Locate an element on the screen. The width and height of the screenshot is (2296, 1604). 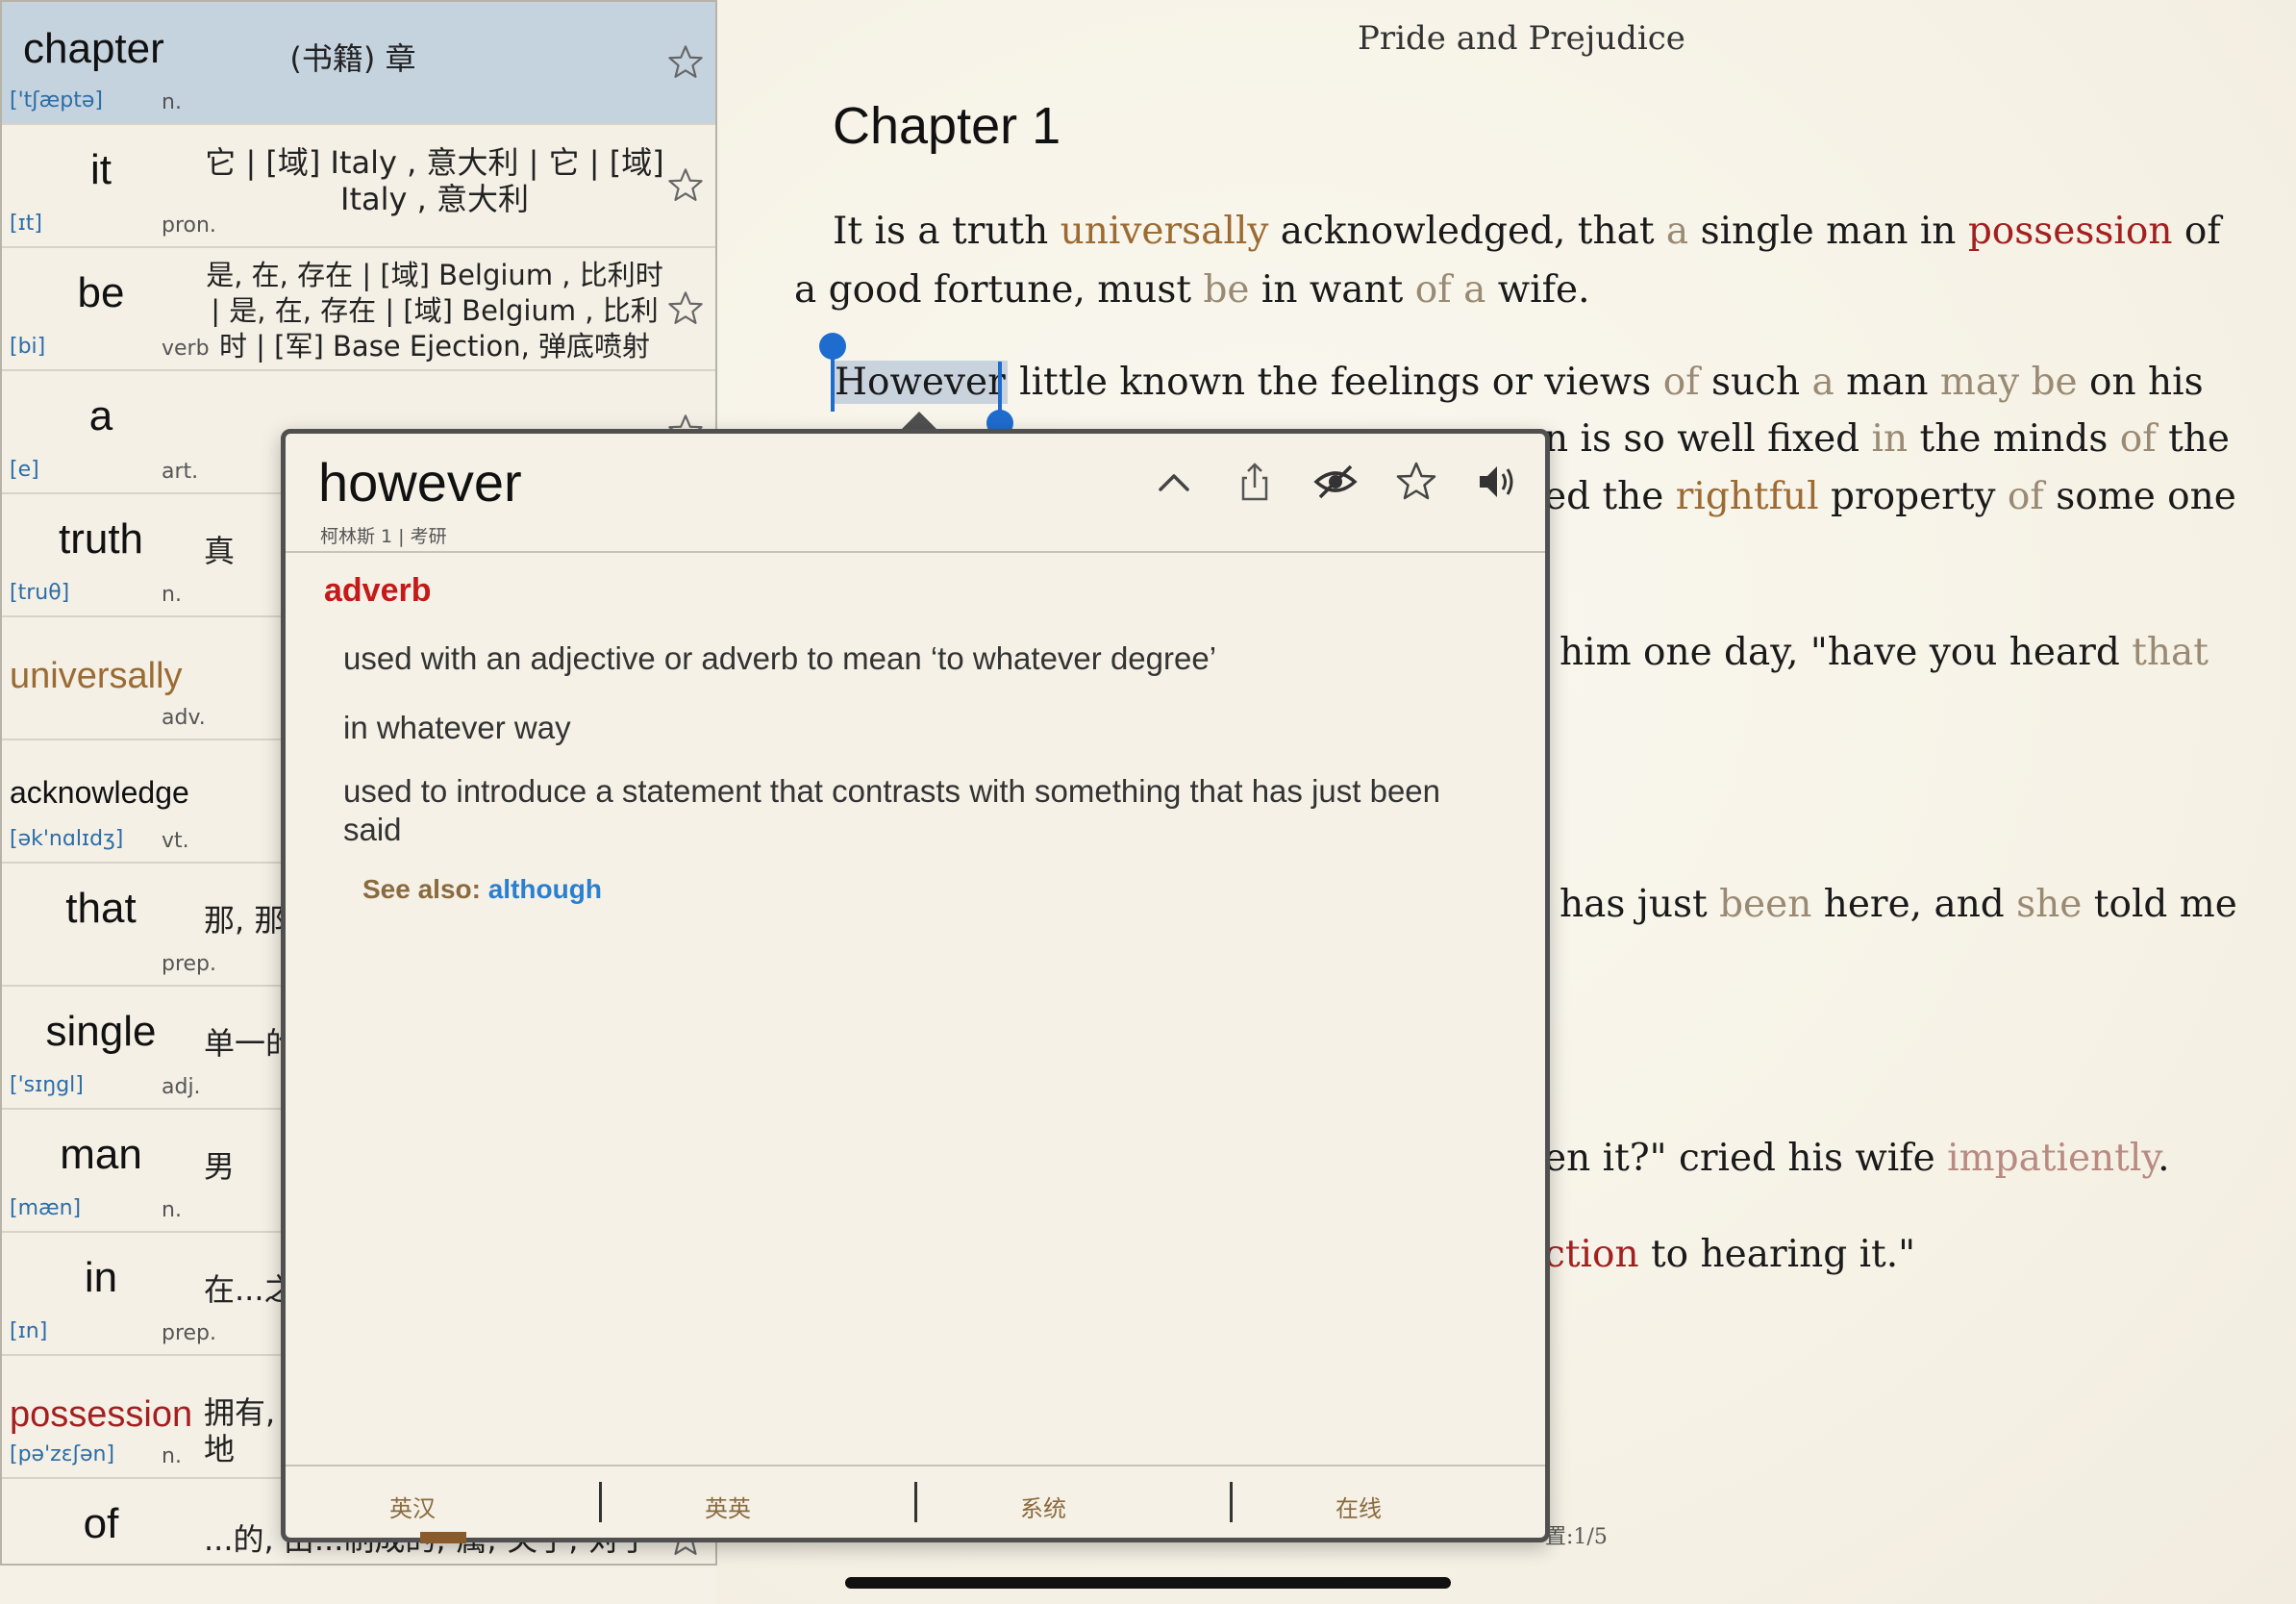
paragraph-5-line: en it?" cried his wife impatiently. is located at coordinates (1857, 1158).